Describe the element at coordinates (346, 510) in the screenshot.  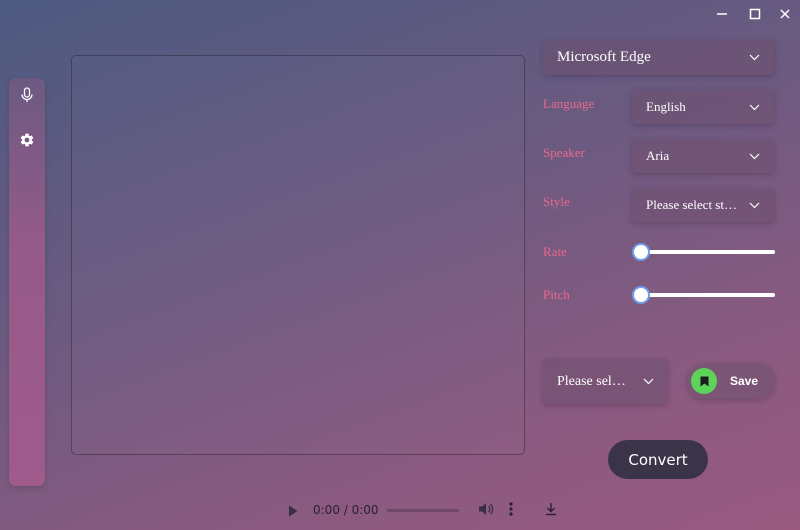
I see `player-time: 0:00 / 0:00` at that location.